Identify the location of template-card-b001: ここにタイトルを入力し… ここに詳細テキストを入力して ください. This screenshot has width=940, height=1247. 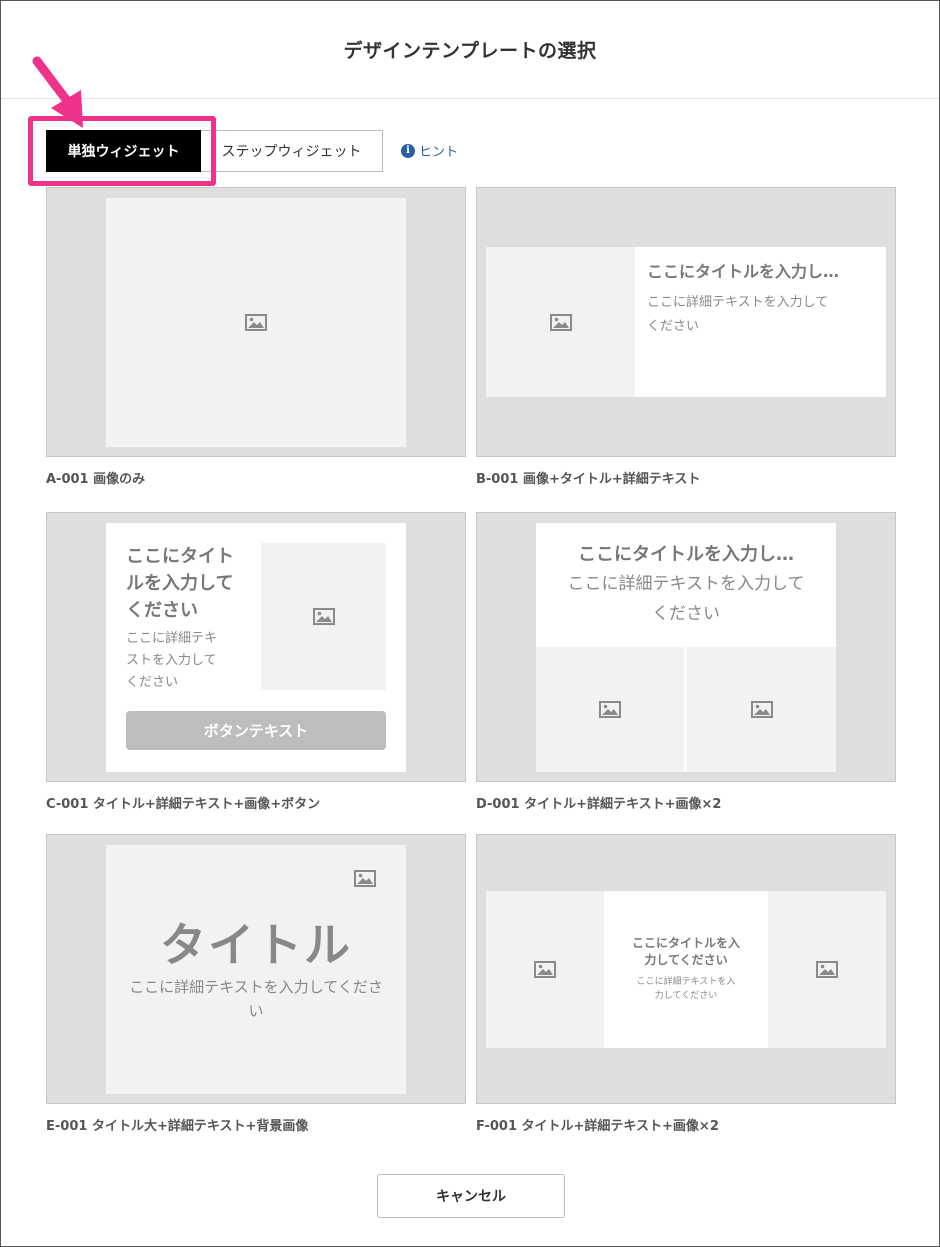
(686, 322).